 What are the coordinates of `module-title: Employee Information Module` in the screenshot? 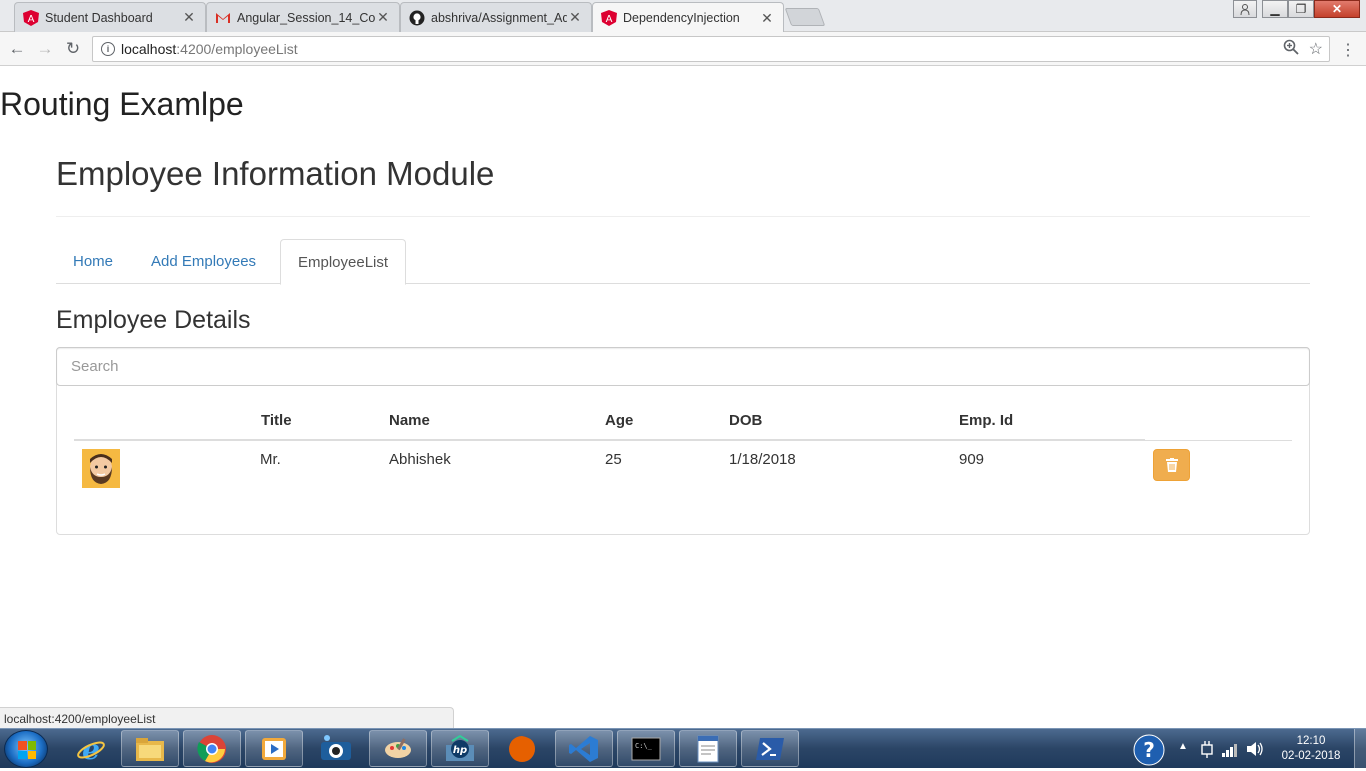 It's located at (275, 173).